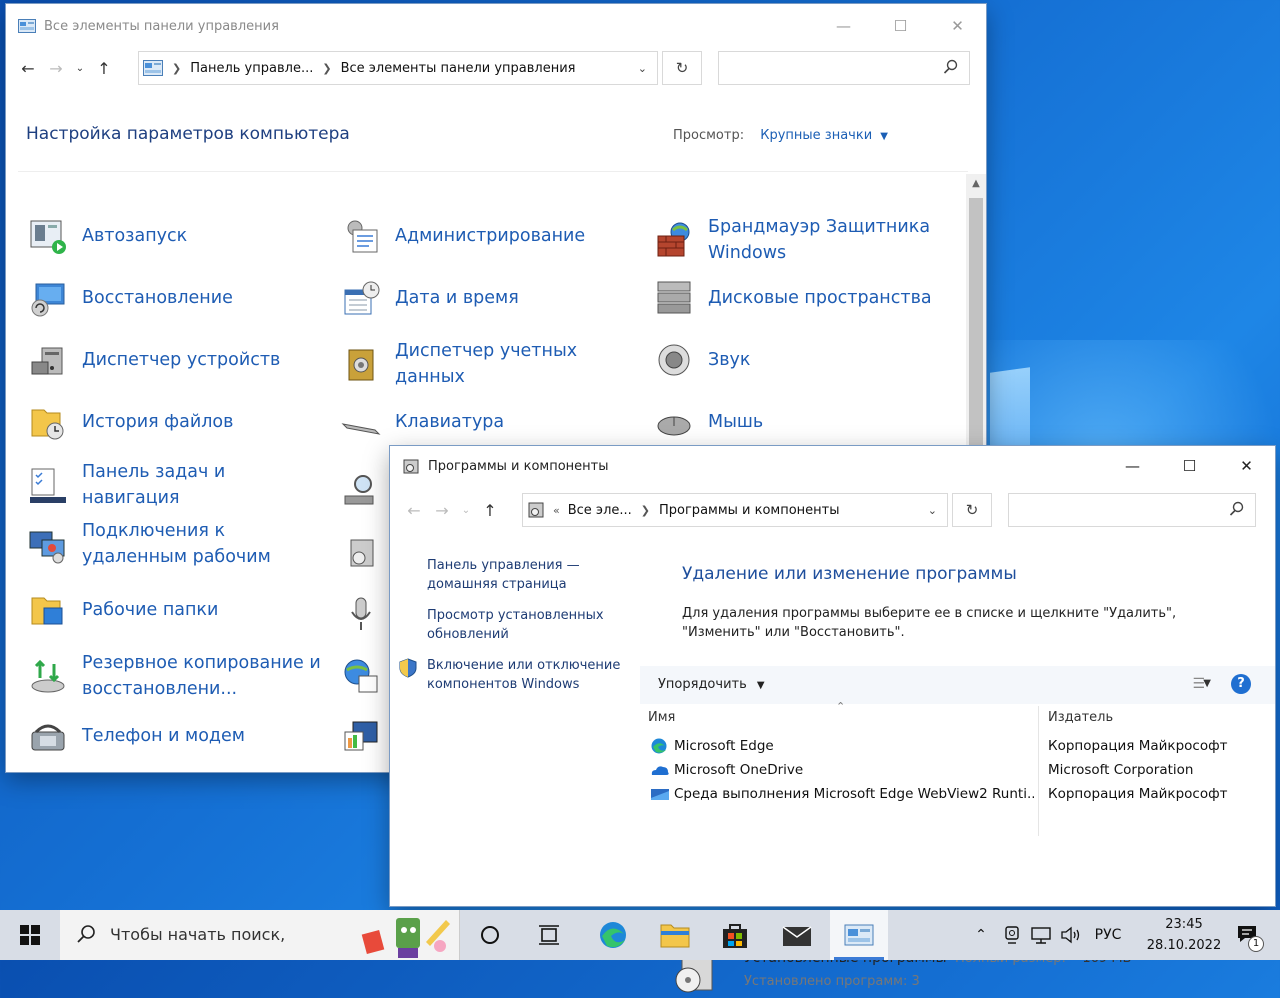 This screenshot has height=998, width=1280. What do you see at coordinates (976, 183) in the screenshot?
I see `scroll-up-arrow-icon: ▲` at bounding box center [976, 183].